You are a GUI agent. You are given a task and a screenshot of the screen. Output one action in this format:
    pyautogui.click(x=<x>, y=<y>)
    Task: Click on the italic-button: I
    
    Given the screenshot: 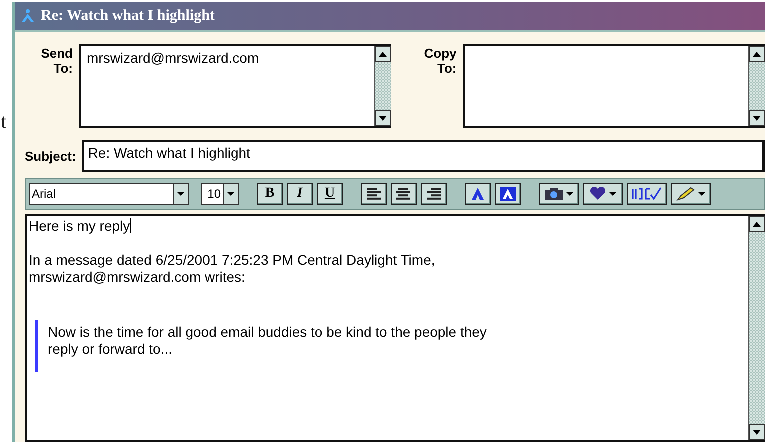 What is the action you would take?
    pyautogui.click(x=300, y=194)
    